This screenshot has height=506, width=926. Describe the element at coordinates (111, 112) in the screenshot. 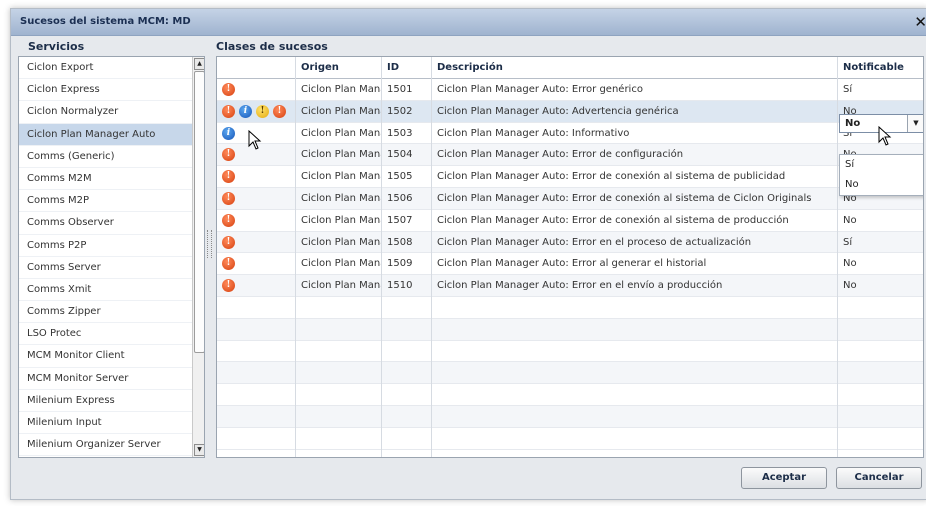

I see `service-item: Ciclon Normalyzer` at that location.